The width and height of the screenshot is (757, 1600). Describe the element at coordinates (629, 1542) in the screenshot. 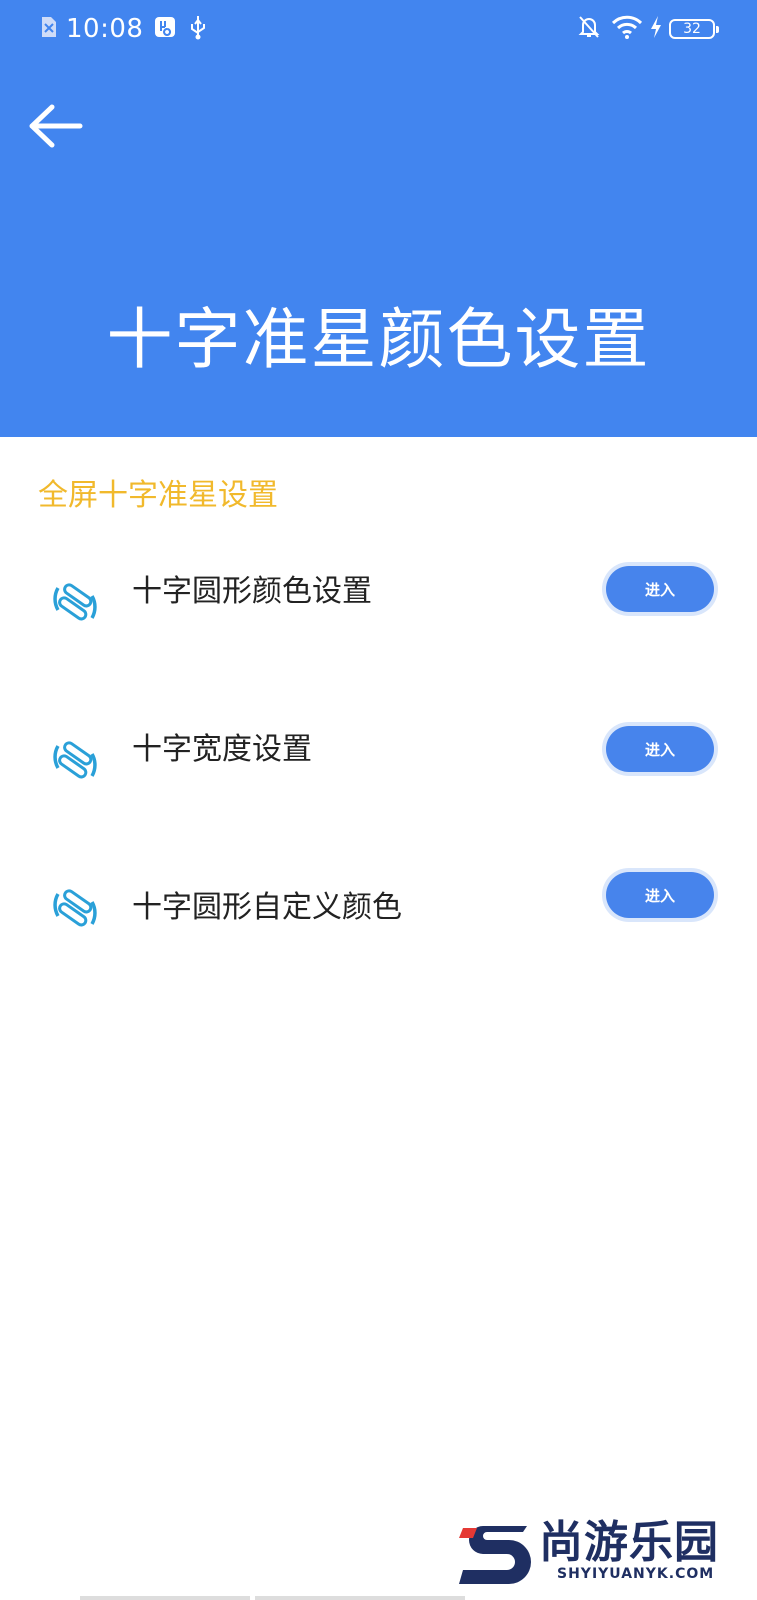

I see `watermark-brand: 尚游乐园` at that location.